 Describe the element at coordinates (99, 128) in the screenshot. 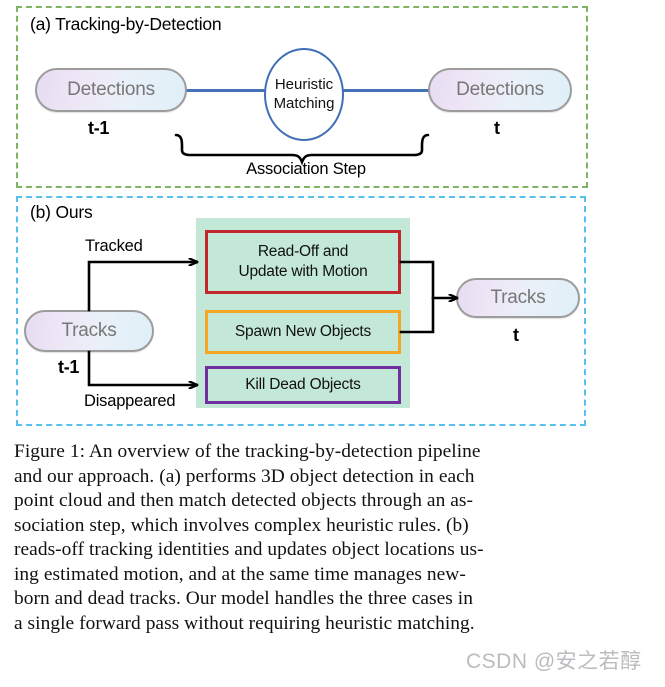

I see `label-detections-prev-time: t-1` at that location.